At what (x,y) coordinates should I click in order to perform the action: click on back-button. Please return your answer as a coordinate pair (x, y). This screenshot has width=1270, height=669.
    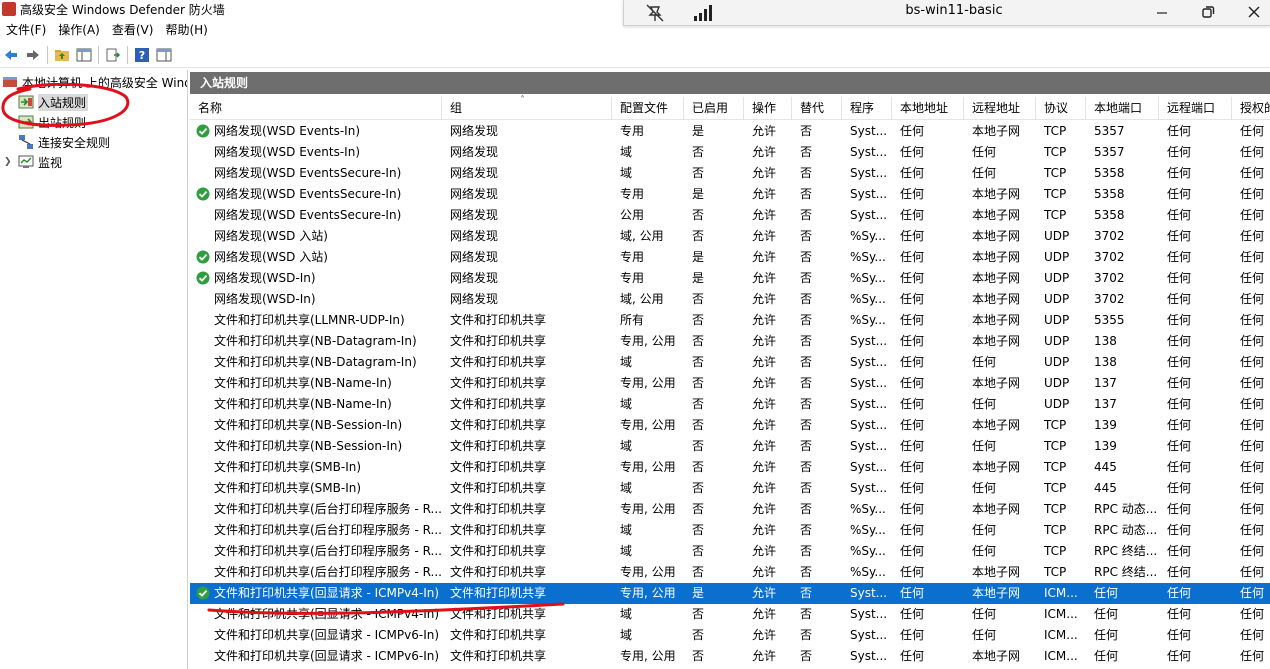
    Looking at the image, I should click on (11, 55).